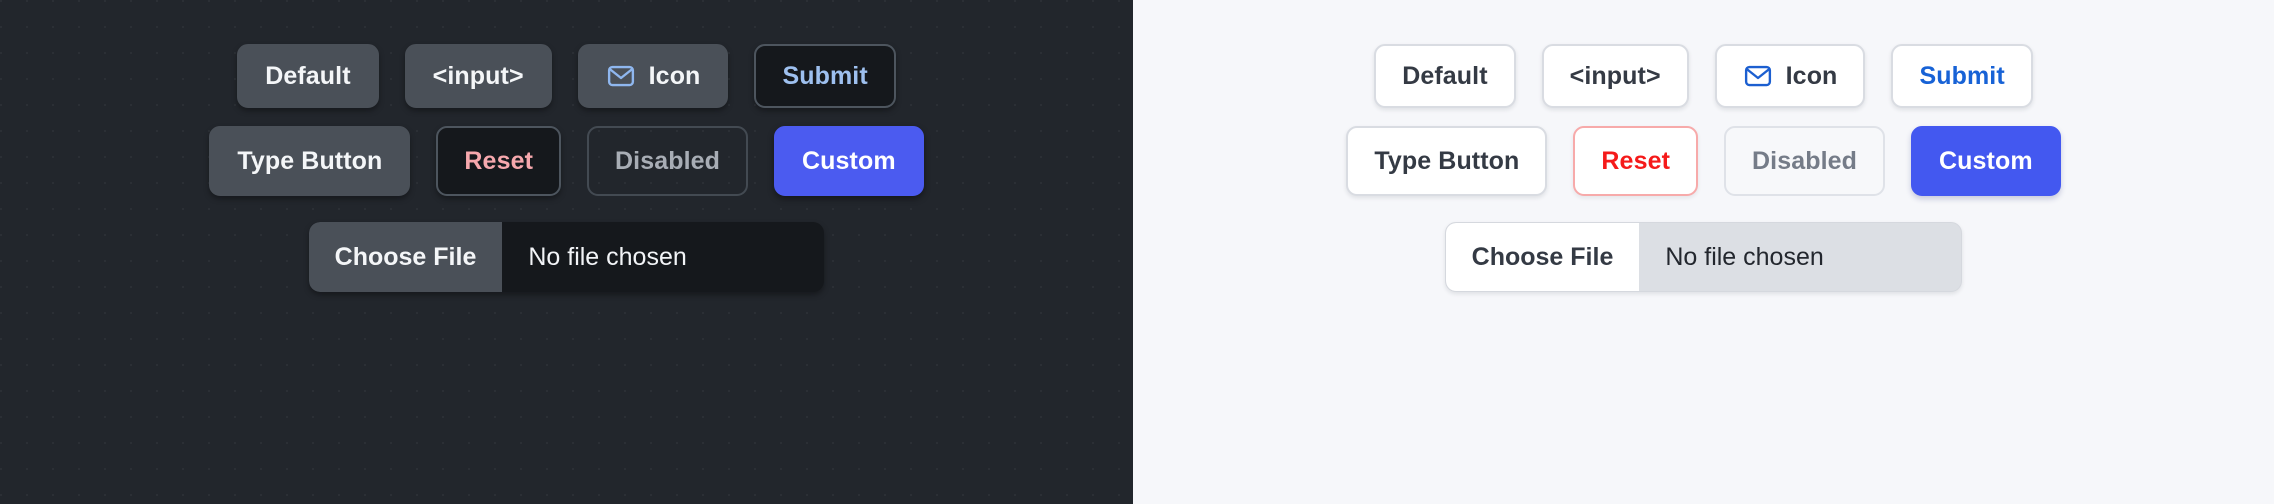 The height and width of the screenshot is (504, 2274). I want to click on light-file-input: Choose File No file chosen, so click(1703, 257).